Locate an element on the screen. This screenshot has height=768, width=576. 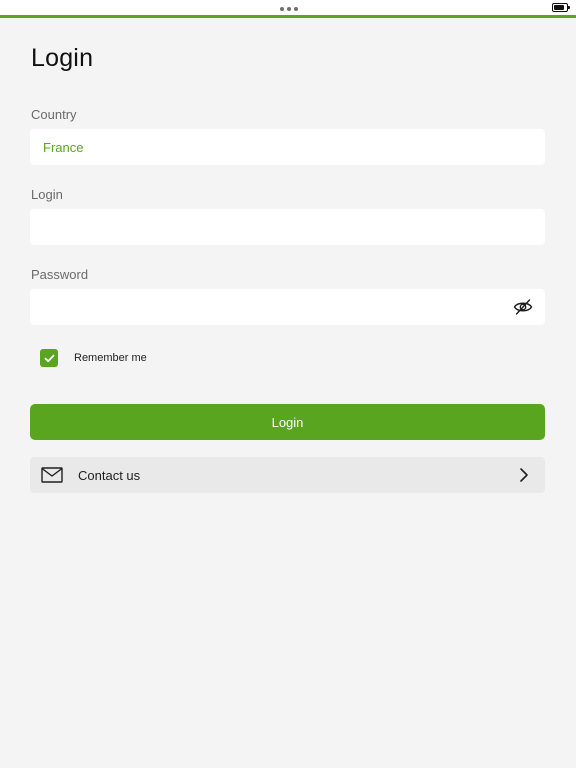
status-bar is located at coordinates (288, 8).